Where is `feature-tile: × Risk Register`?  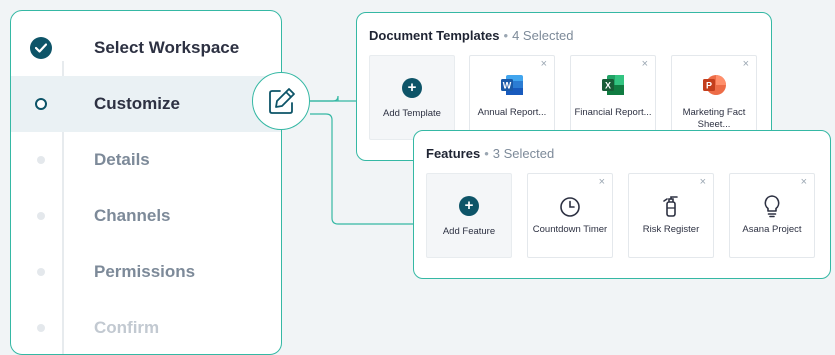 feature-tile: × Risk Register is located at coordinates (671, 215).